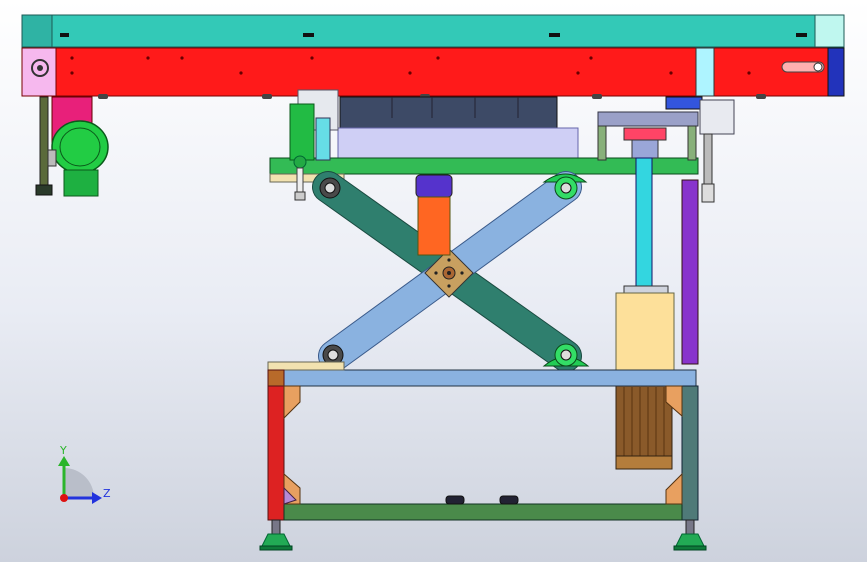  I want to click on cylinder-orange-body, so click(434, 226).